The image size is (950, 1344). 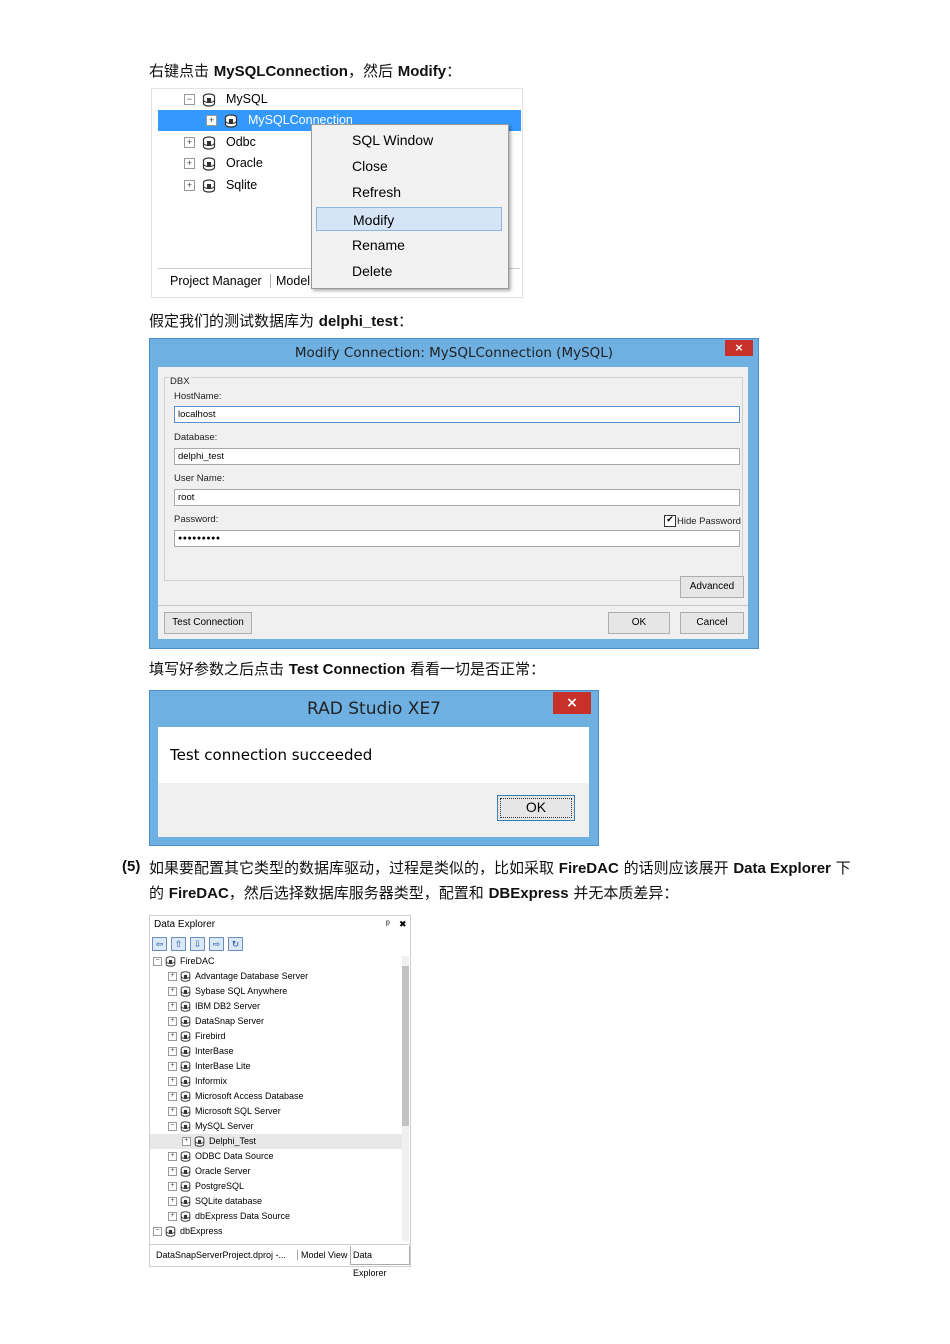 I want to click on scrollbar-thumb, so click(x=405, y=1046).